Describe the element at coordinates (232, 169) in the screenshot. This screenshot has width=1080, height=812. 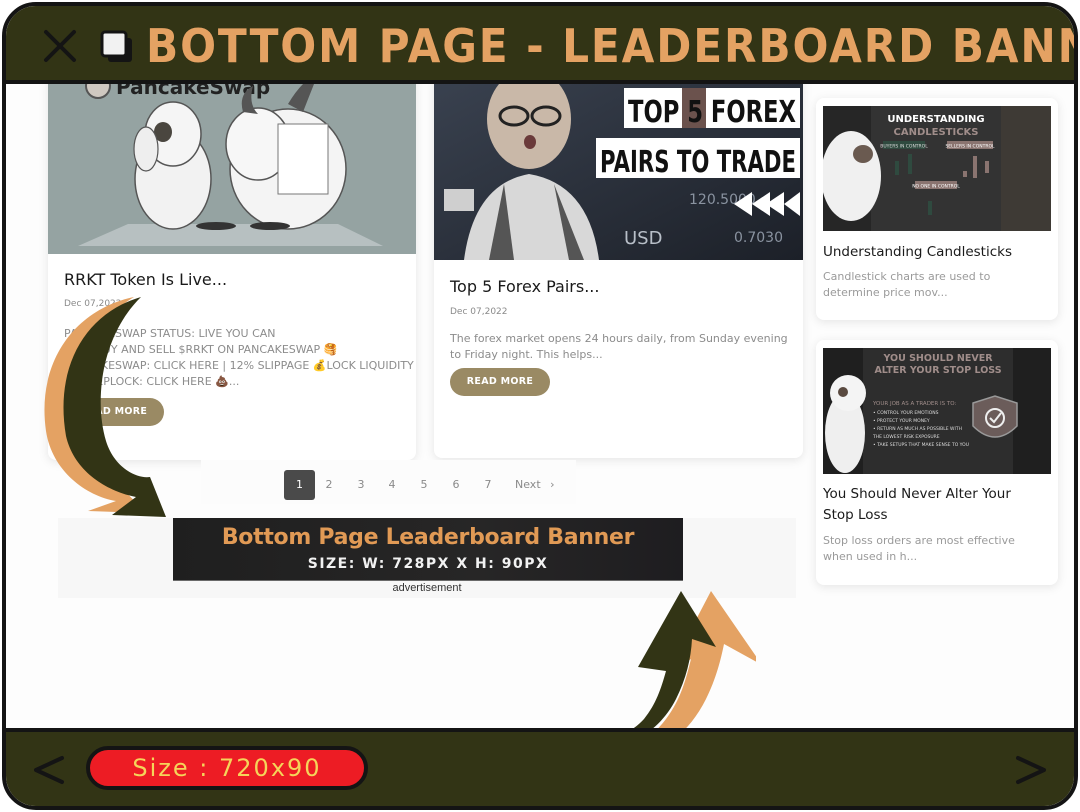
I see `post-image: PancakeSwap` at that location.